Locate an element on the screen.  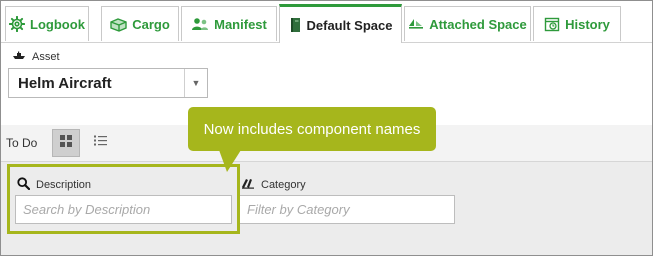
attached-space-icon is located at coordinates (416, 24).